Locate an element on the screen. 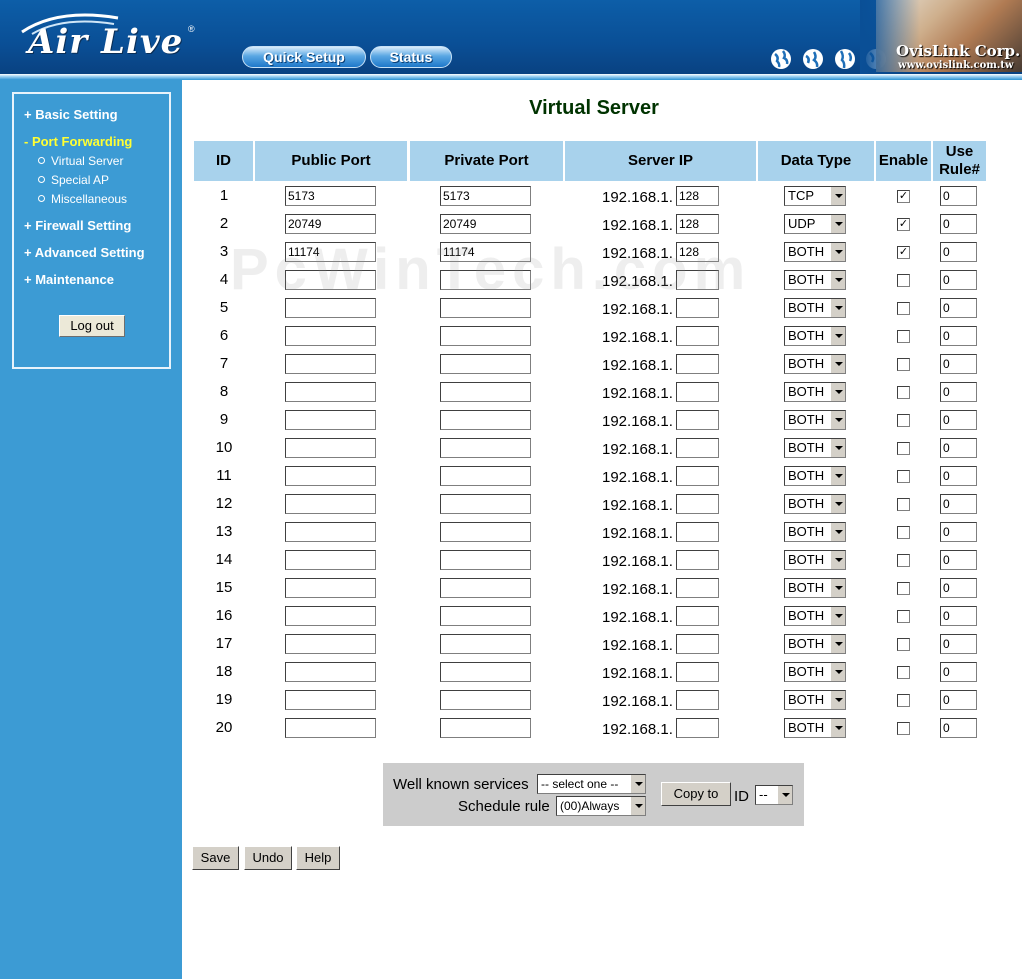 The width and height of the screenshot is (1022, 979). sidebar-item-firewall-setting: + Firewall Setting is located at coordinates (77, 225).